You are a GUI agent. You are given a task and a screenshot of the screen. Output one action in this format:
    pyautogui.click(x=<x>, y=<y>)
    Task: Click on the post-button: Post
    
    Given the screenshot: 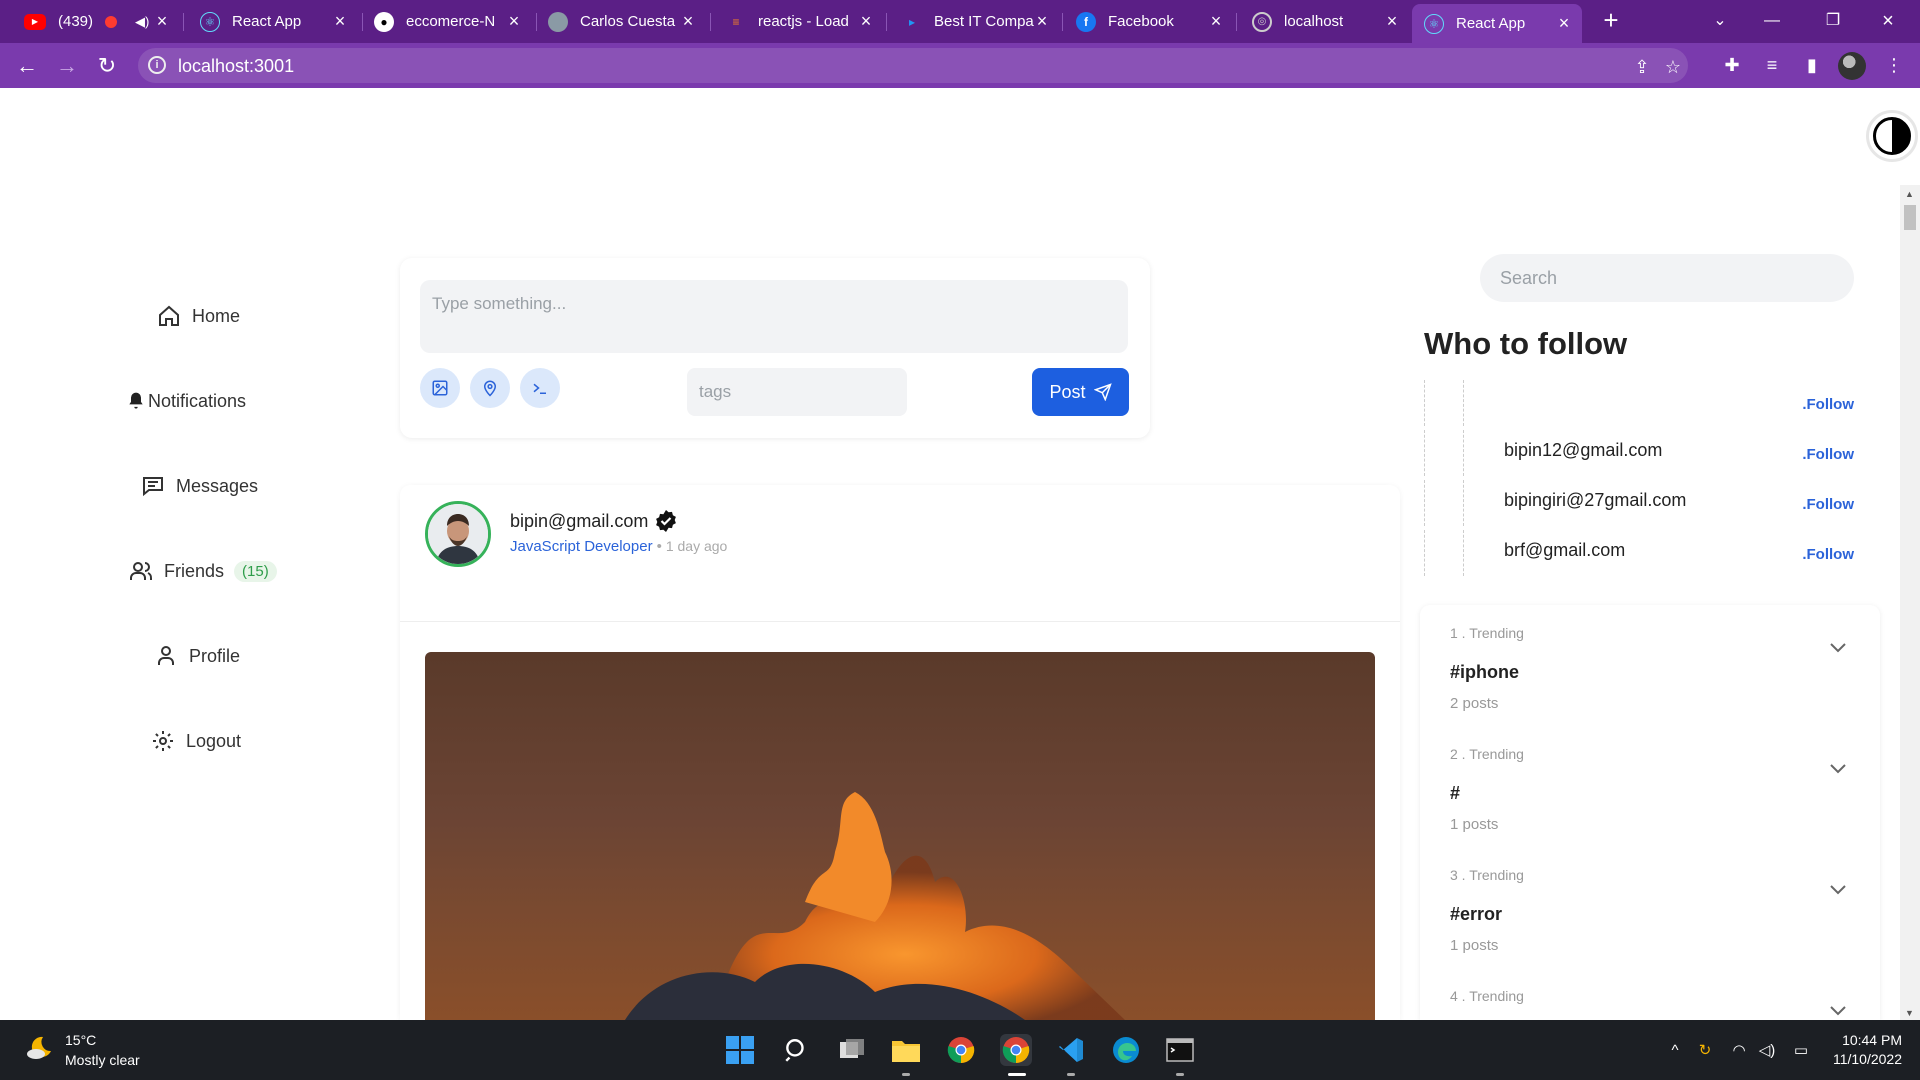 What is the action you would take?
    pyautogui.click(x=1080, y=392)
    